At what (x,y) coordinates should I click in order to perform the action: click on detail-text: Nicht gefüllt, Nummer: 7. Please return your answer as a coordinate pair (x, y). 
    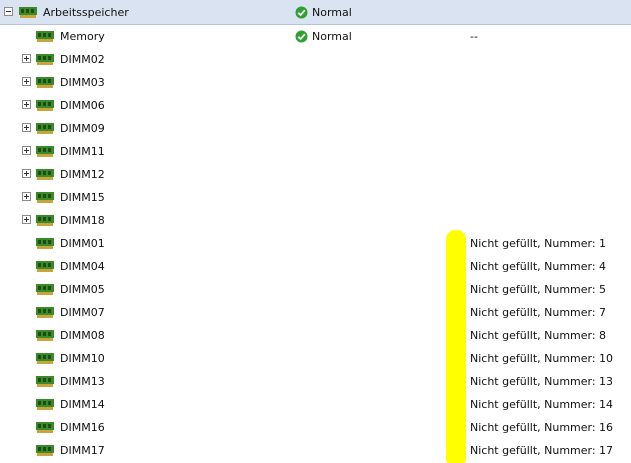
    Looking at the image, I should click on (538, 312).